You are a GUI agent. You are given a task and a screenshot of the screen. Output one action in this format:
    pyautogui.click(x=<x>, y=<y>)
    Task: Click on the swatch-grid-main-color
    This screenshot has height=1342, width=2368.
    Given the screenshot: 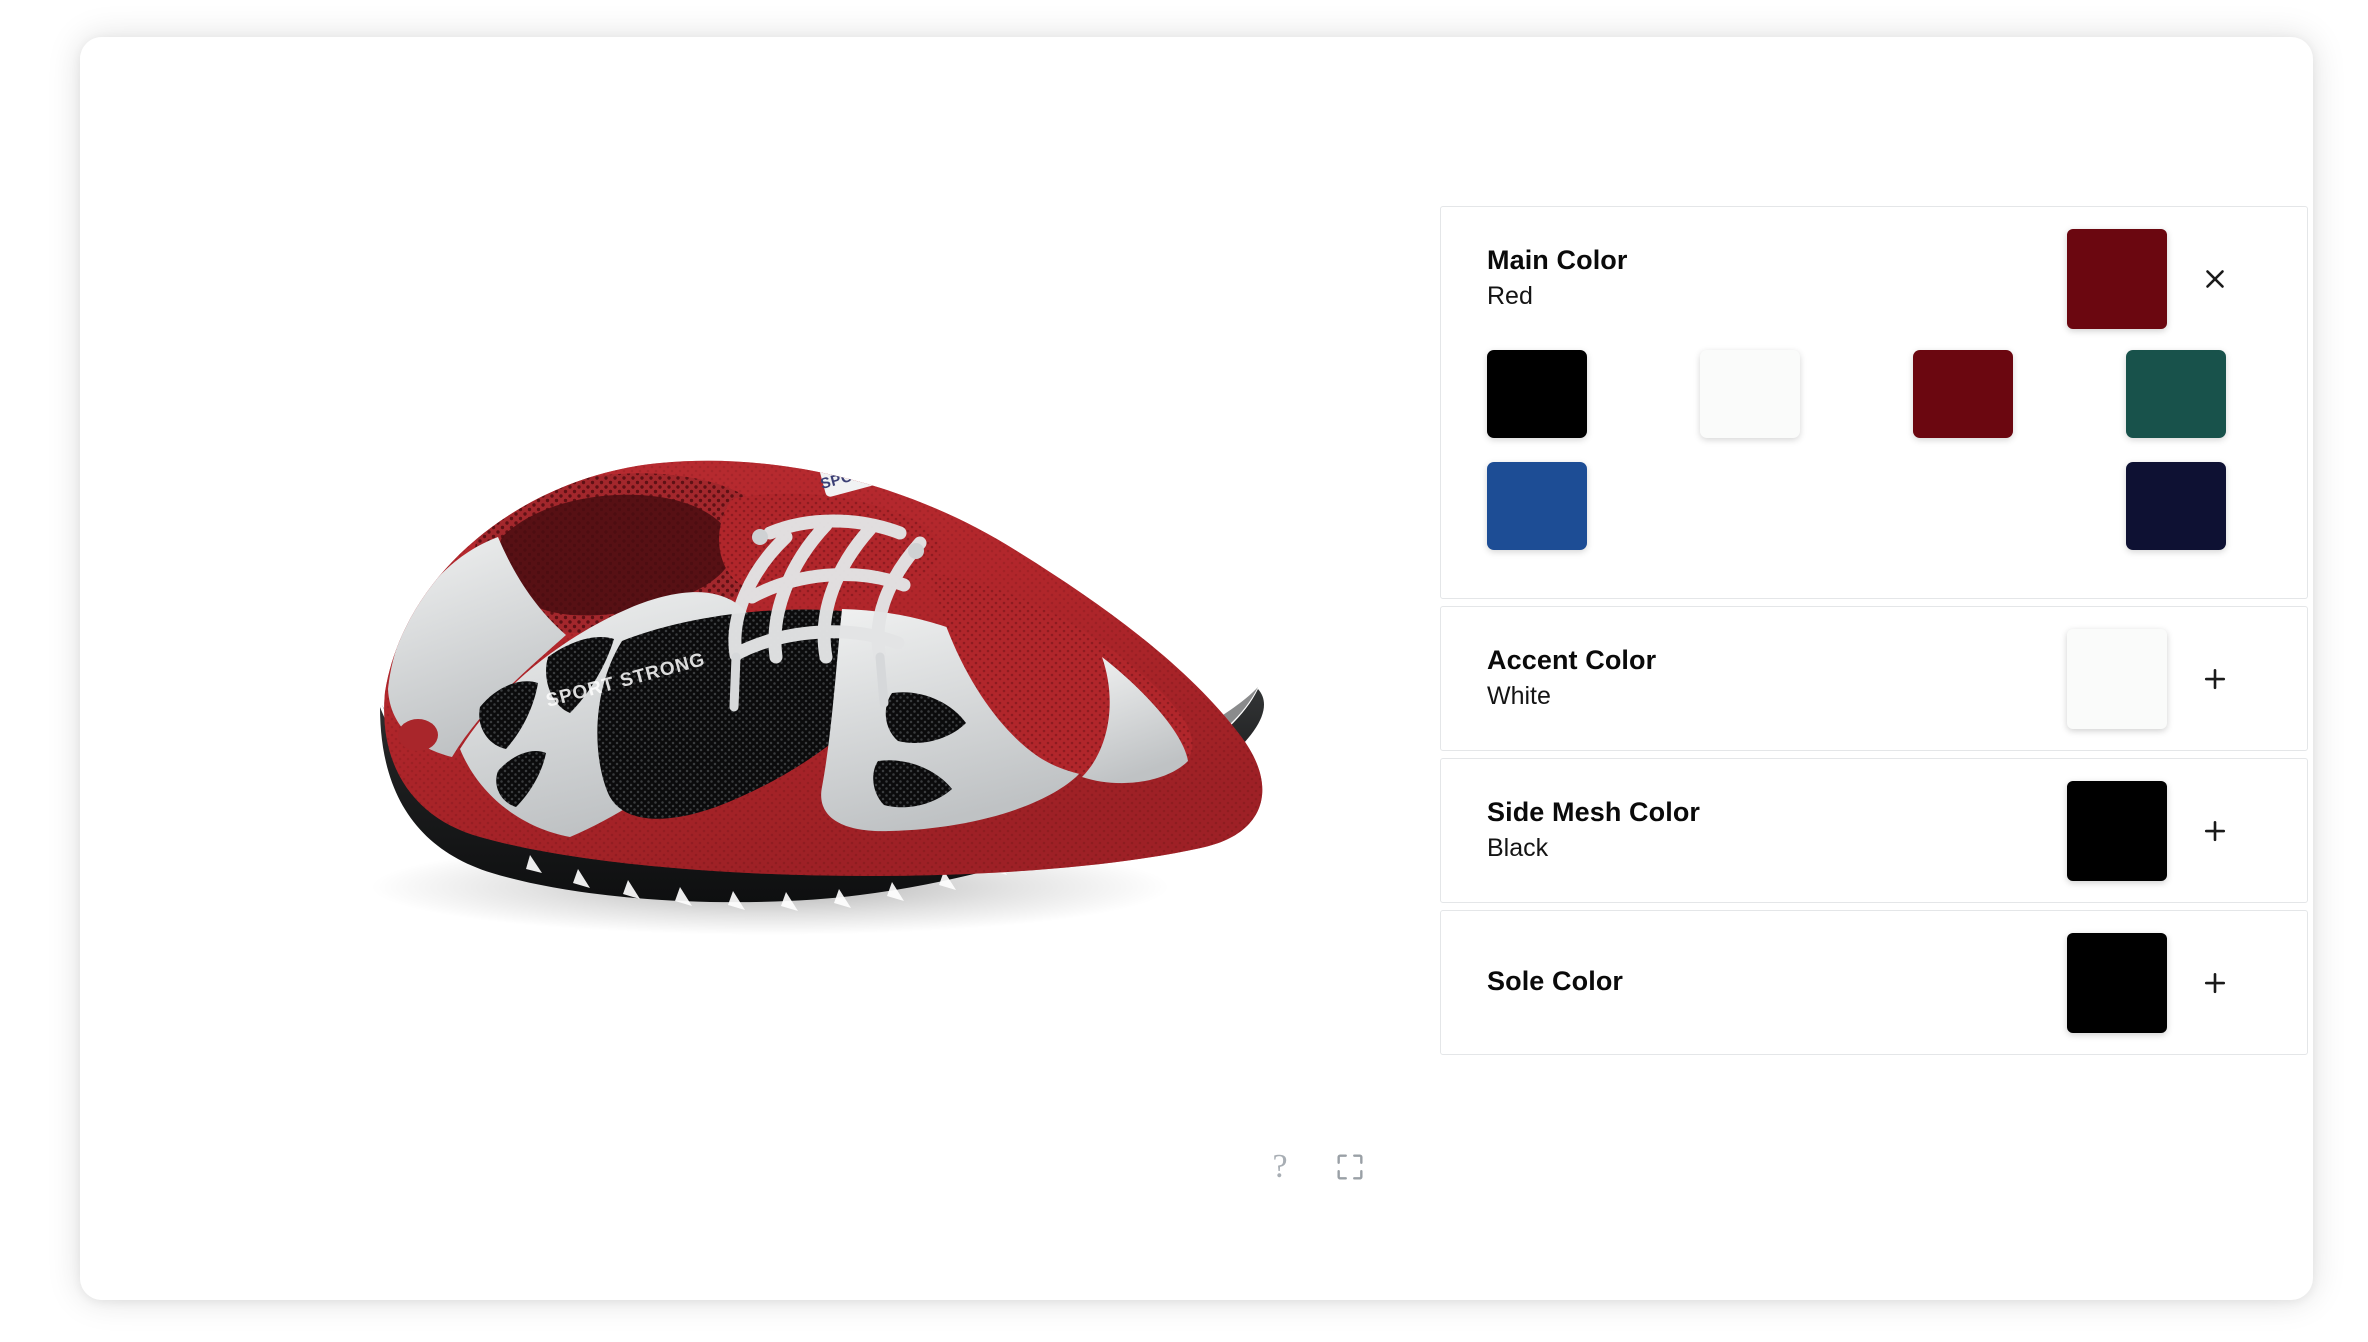 What is the action you would take?
    pyautogui.click(x=1874, y=474)
    